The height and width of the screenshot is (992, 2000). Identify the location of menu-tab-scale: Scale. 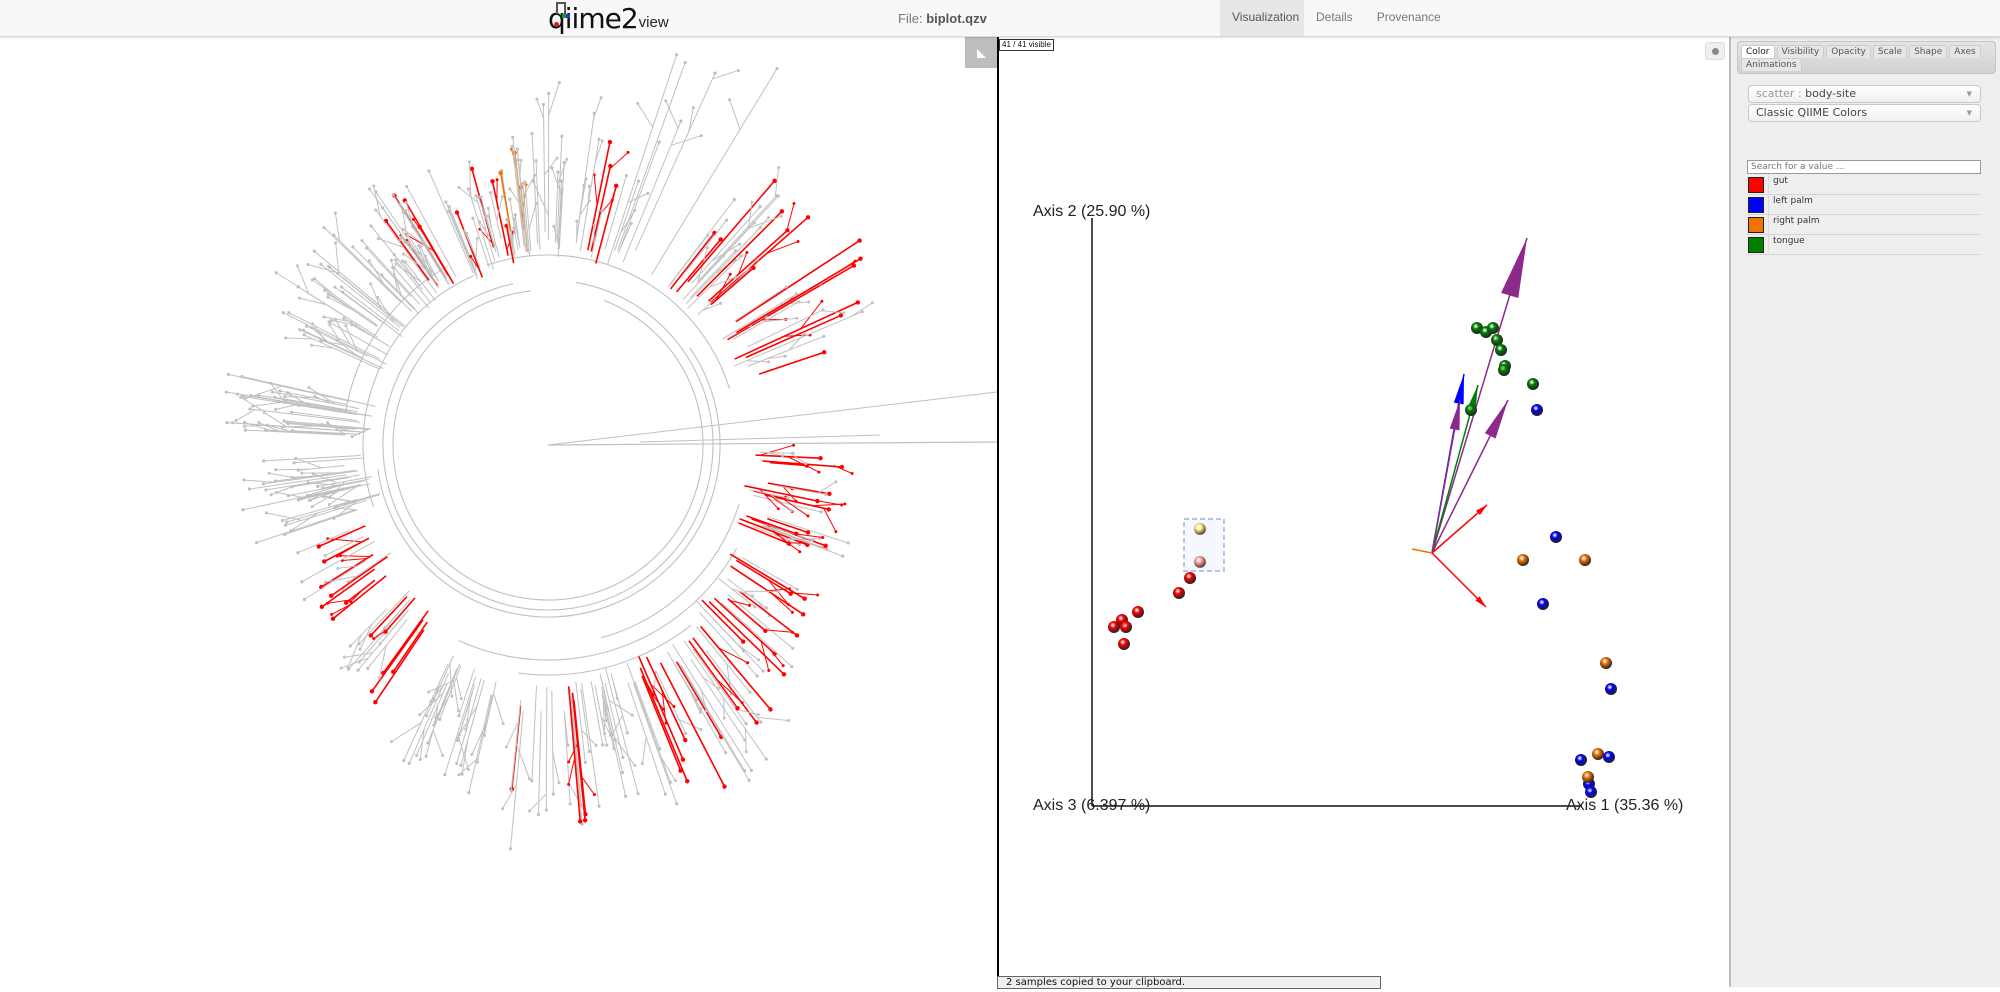
(1890, 51).